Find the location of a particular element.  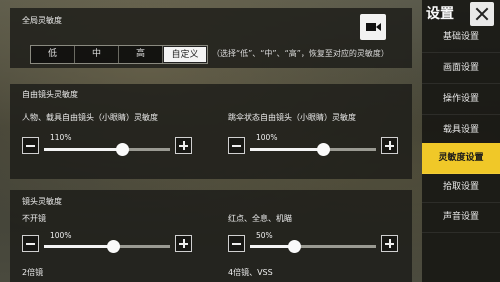

video-camera-icon is located at coordinates (373, 27).